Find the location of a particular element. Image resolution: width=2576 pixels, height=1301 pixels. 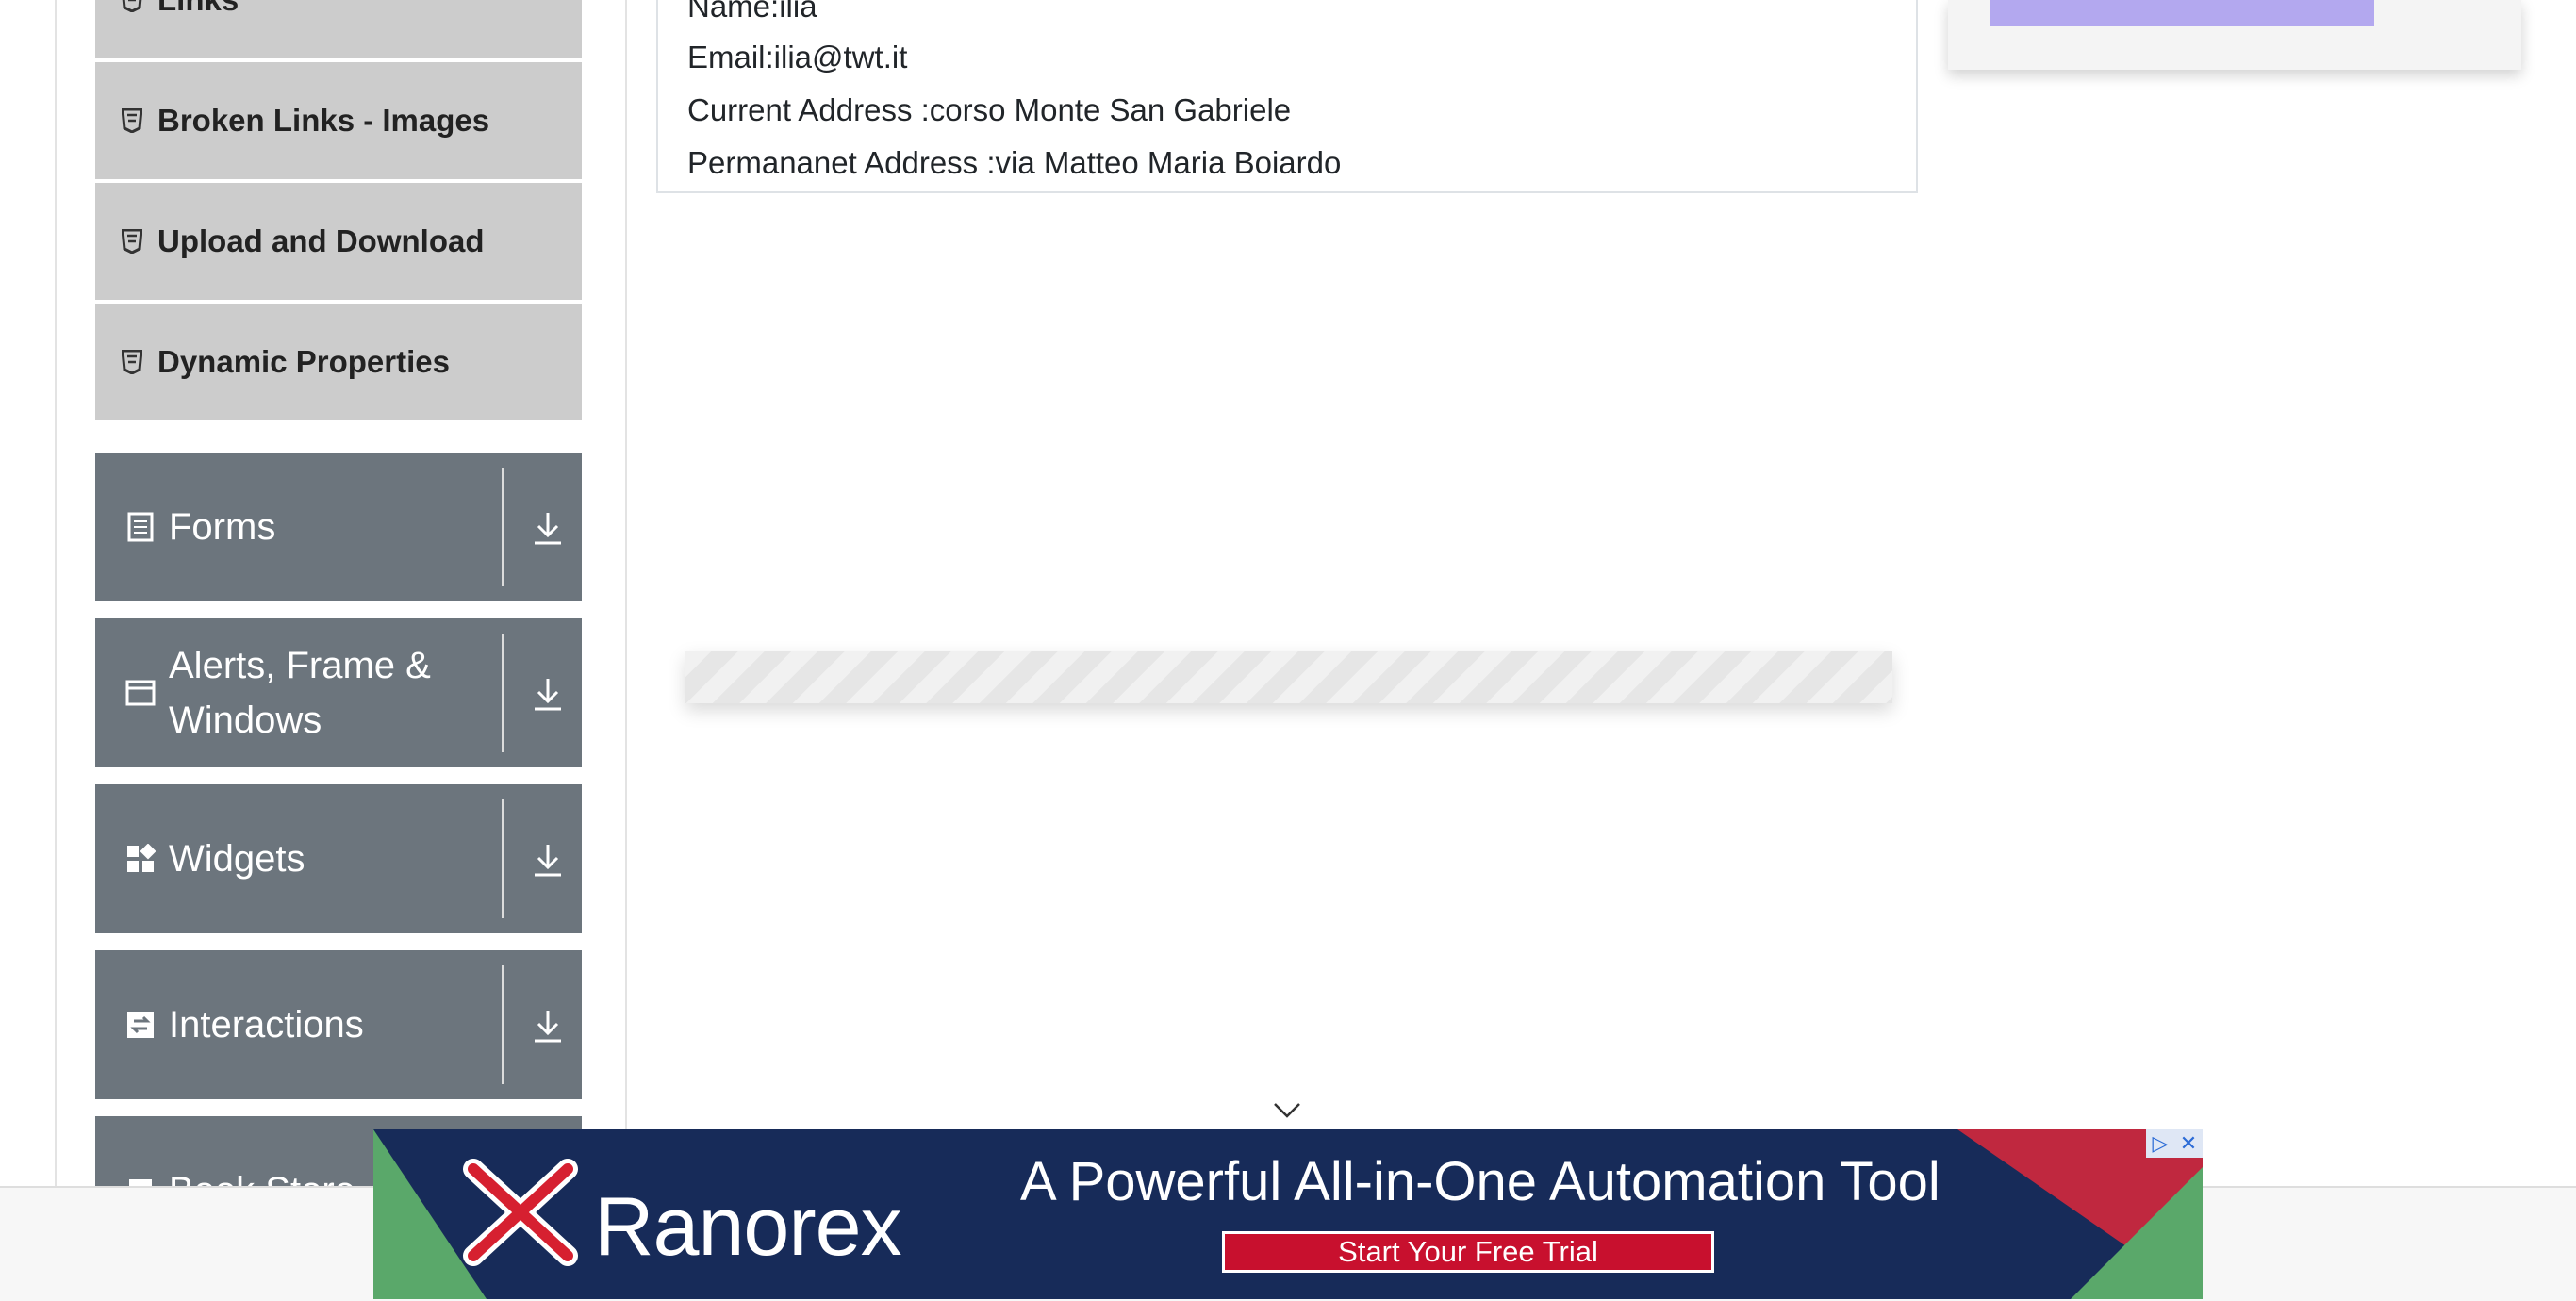

group-label: Interactions is located at coordinates (266, 1025).